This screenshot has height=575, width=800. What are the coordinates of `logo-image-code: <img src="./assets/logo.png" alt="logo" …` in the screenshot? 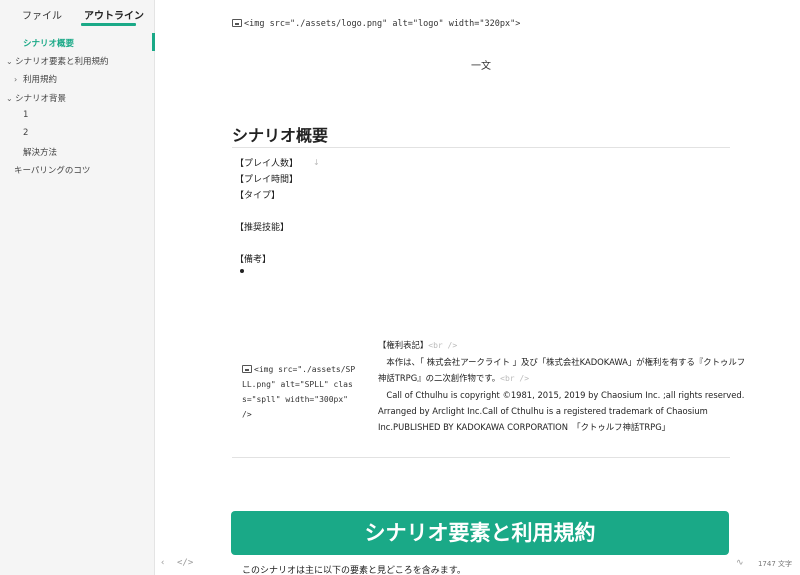 It's located at (376, 24).